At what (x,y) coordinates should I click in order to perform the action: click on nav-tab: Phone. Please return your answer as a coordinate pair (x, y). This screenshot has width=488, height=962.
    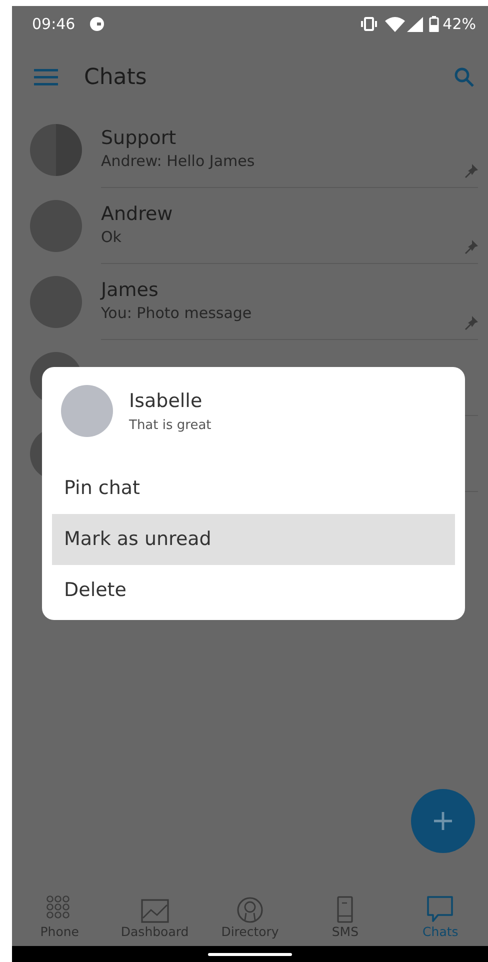
    Looking at the image, I should click on (60, 918).